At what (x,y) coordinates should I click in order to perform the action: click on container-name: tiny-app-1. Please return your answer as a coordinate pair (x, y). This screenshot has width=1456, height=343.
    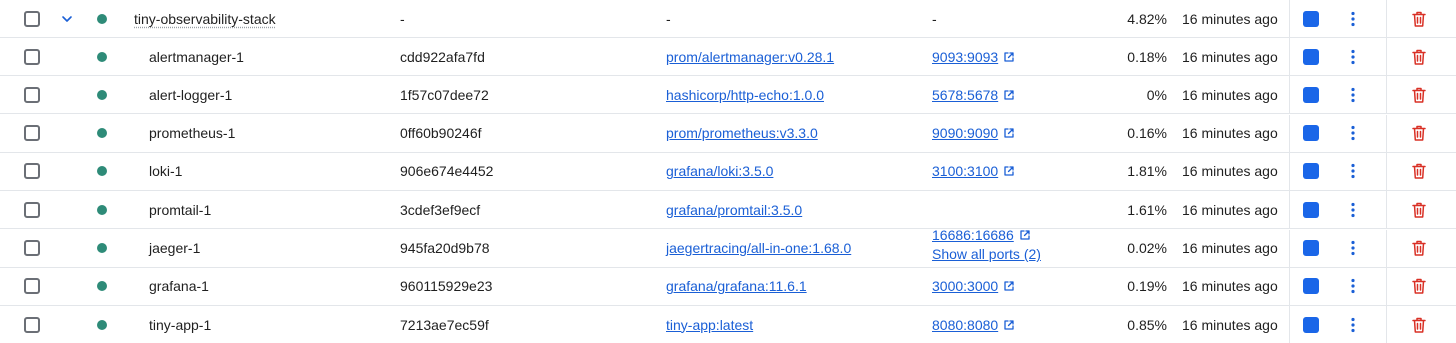
    Looking at the image, I should click on (180, 325).